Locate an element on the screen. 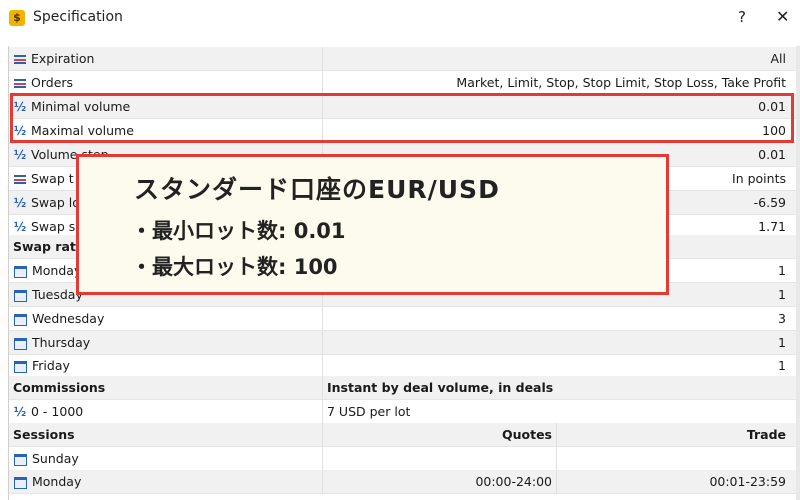  table-row-commission-range: ½ 0 - 1000 7 USD per lot is located at coordinates (403, 412).